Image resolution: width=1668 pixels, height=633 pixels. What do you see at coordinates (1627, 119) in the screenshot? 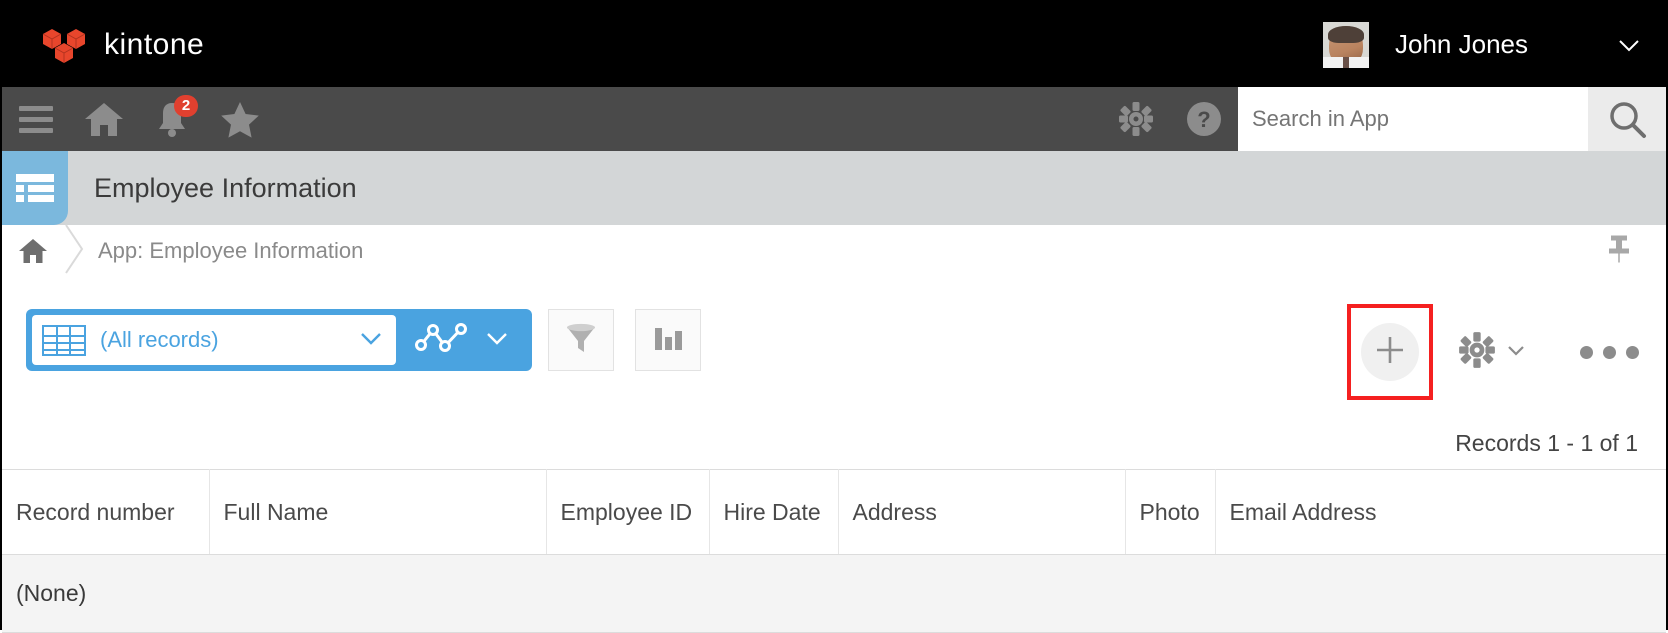
I see `search-button` at bounding box center [1627, 119].